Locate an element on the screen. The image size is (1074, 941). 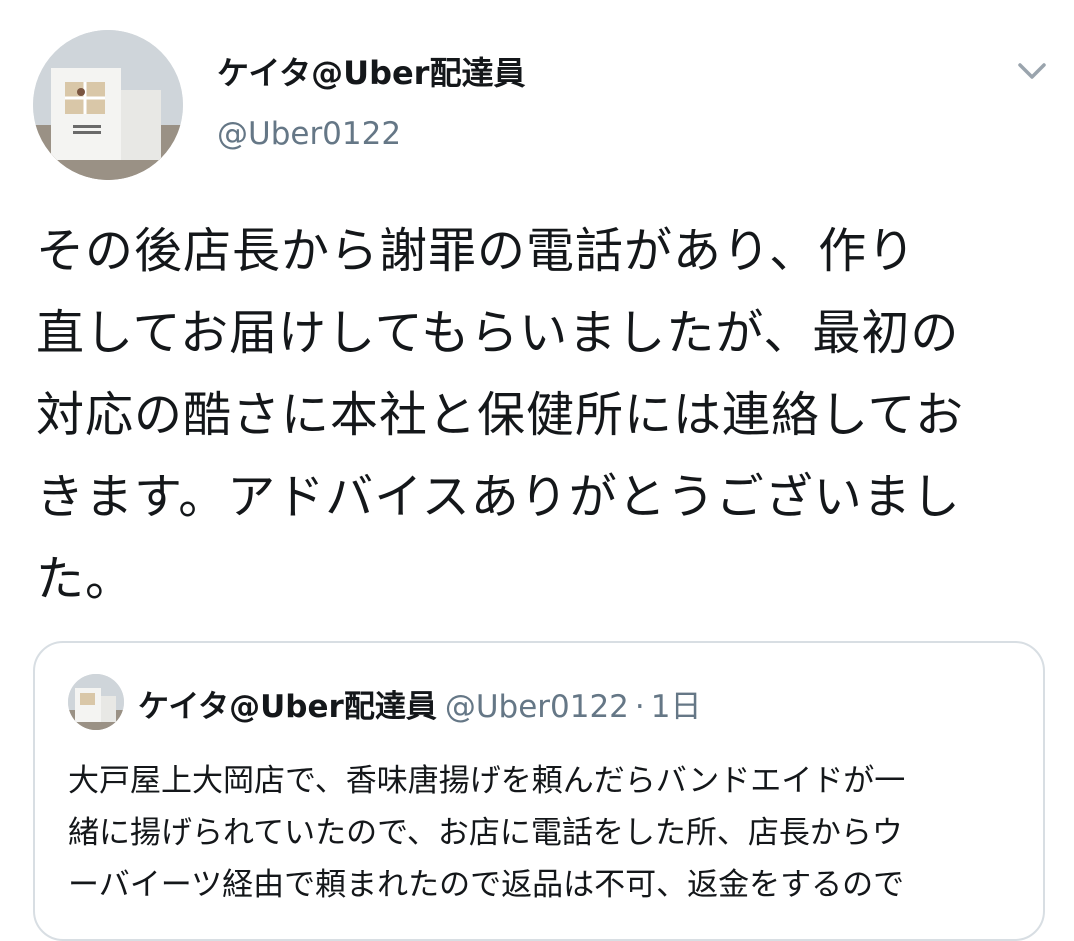
quoted-avatar-image is located at coordinates (96, 702).